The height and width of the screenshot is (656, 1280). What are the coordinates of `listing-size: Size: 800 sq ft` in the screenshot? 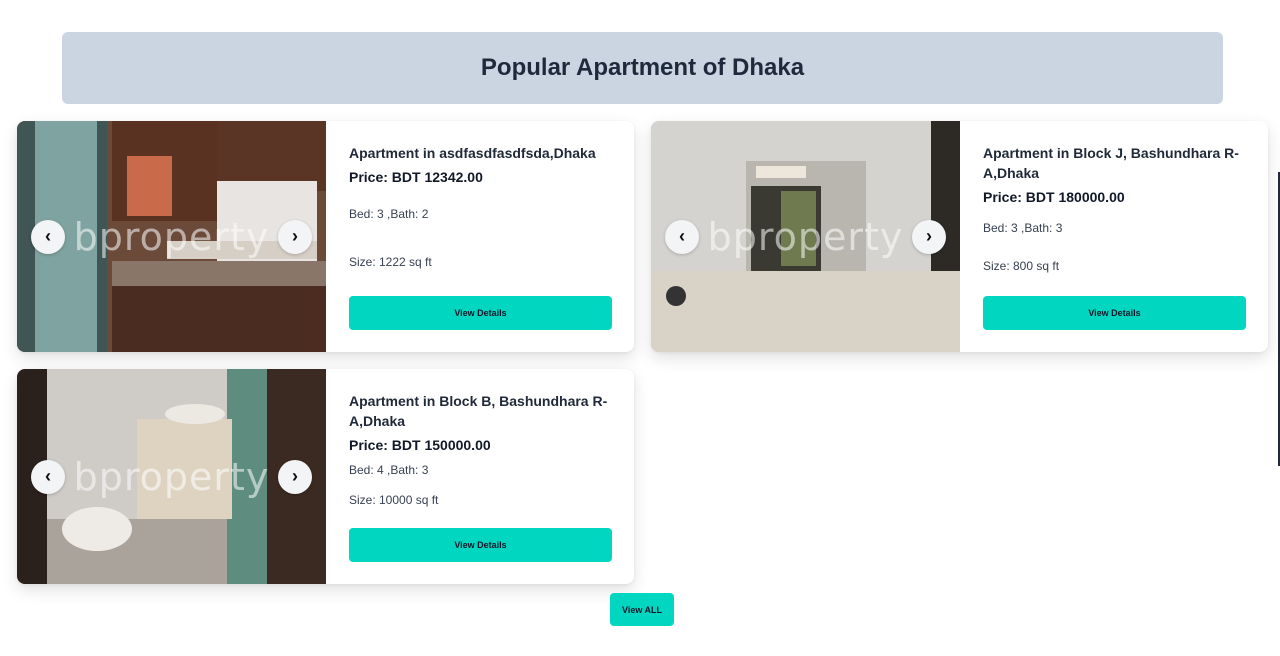 It's located at (1021, 266).